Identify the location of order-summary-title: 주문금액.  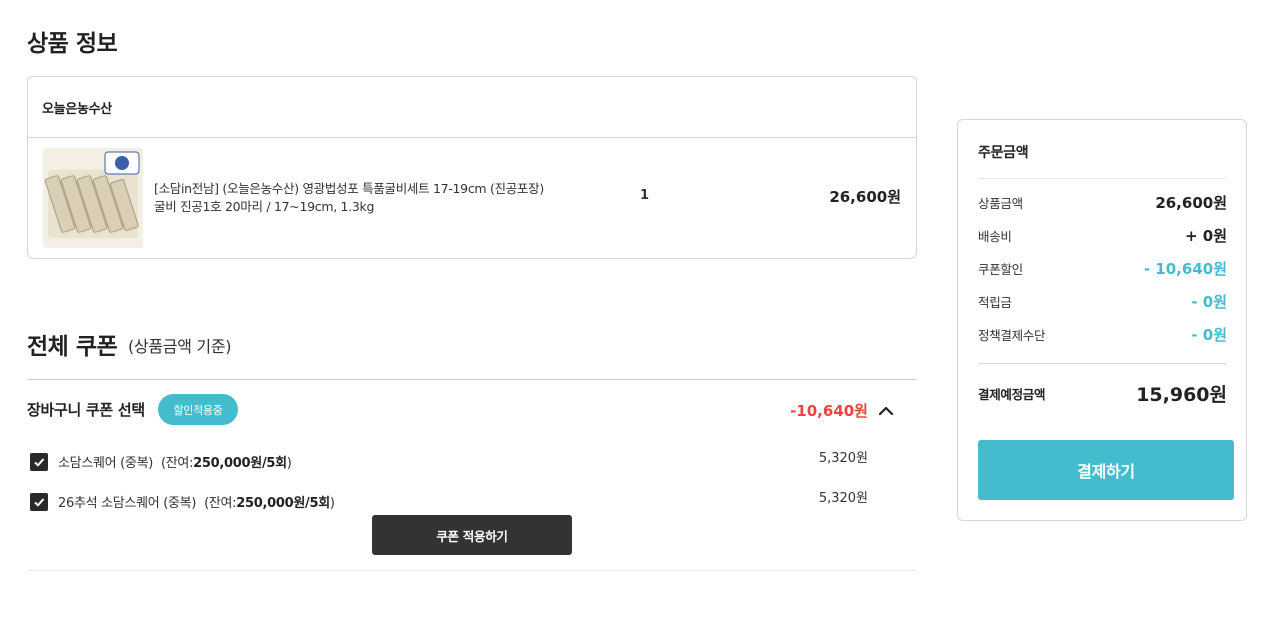
(1003, 153).